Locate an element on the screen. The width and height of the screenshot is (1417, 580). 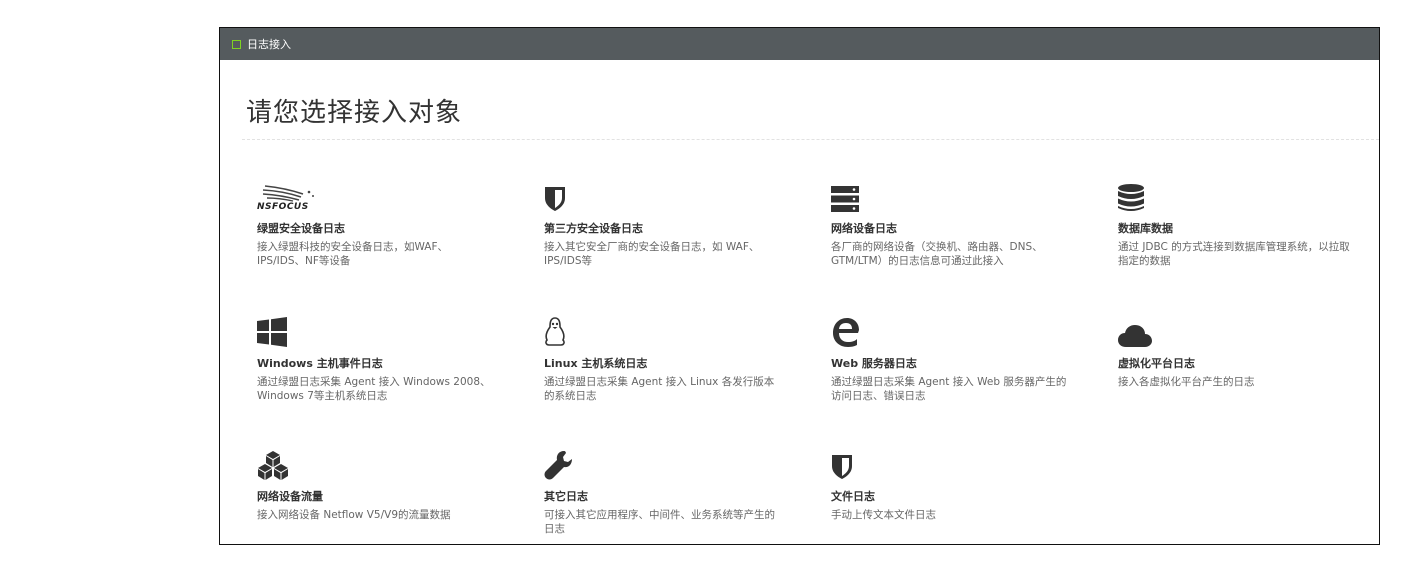
panel-title: 日志接入 is located at coordinates (269, 44).